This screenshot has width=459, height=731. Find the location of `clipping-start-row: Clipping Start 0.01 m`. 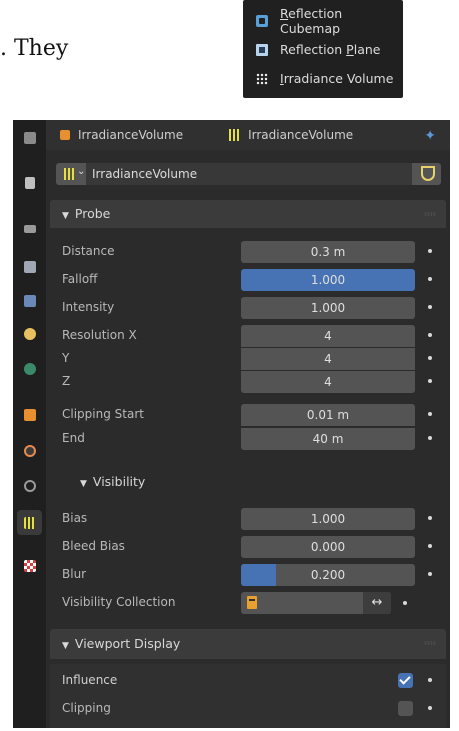

clipping-start-row: Clipping Start 0.01 m is located at coordinates (248, 415).